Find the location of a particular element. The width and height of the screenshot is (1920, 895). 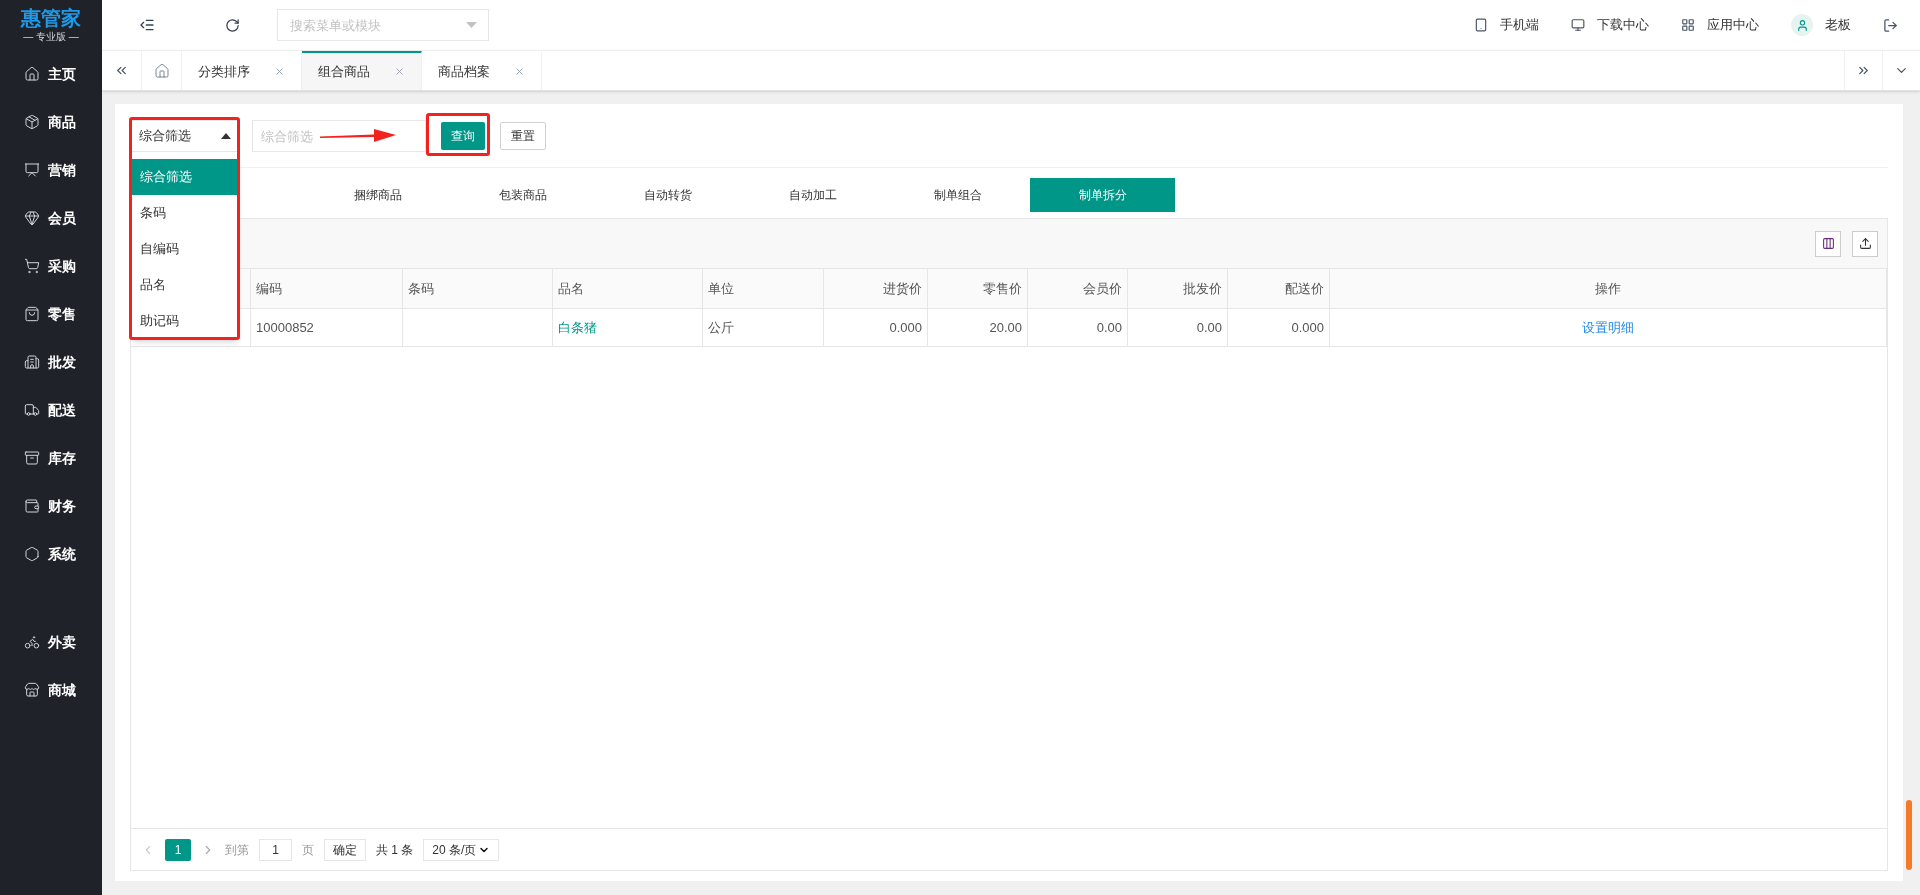

sub-tab: 制单拆分 is located at coordinates (1102, 195).